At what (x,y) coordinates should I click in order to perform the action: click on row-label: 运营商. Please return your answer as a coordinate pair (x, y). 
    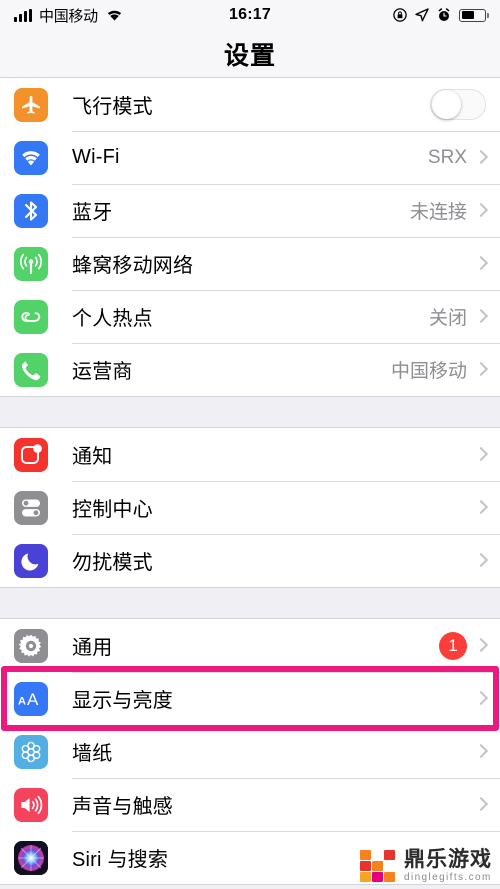
    Looking at the image, I should click on (102, 372).